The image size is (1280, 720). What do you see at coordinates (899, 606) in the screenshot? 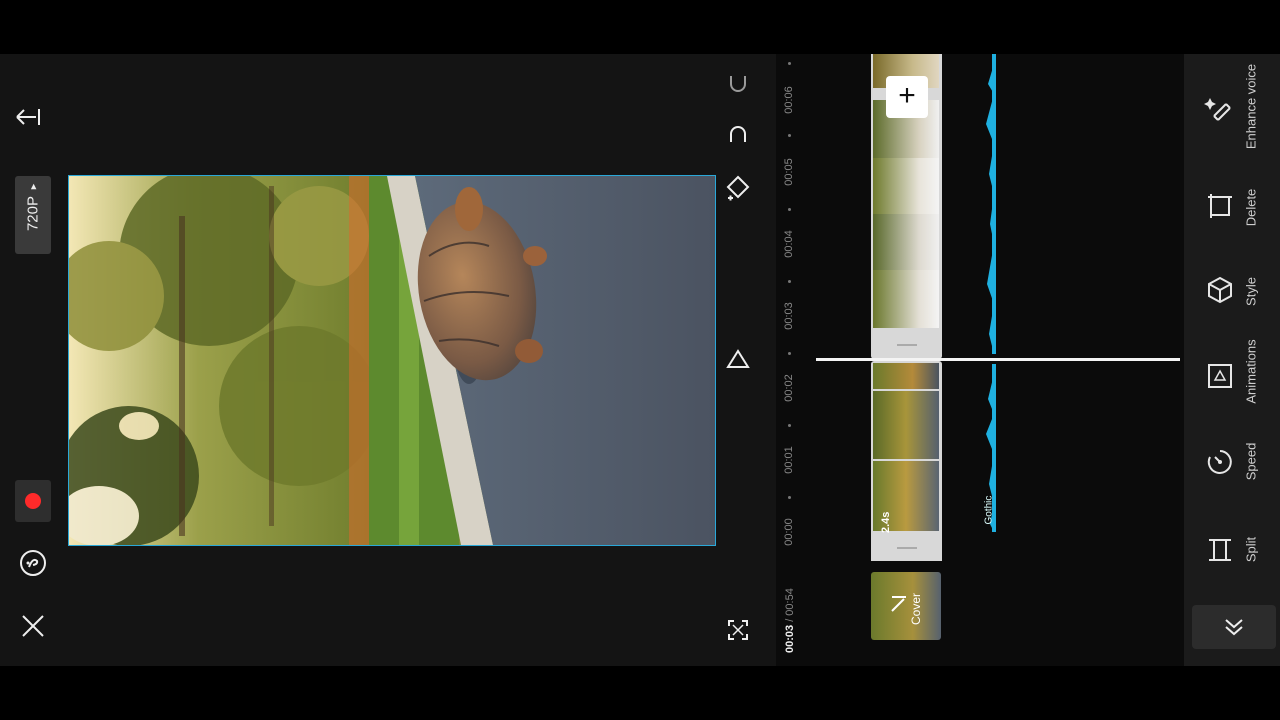
I see `edit-icon` at bounding box center [899, 606].